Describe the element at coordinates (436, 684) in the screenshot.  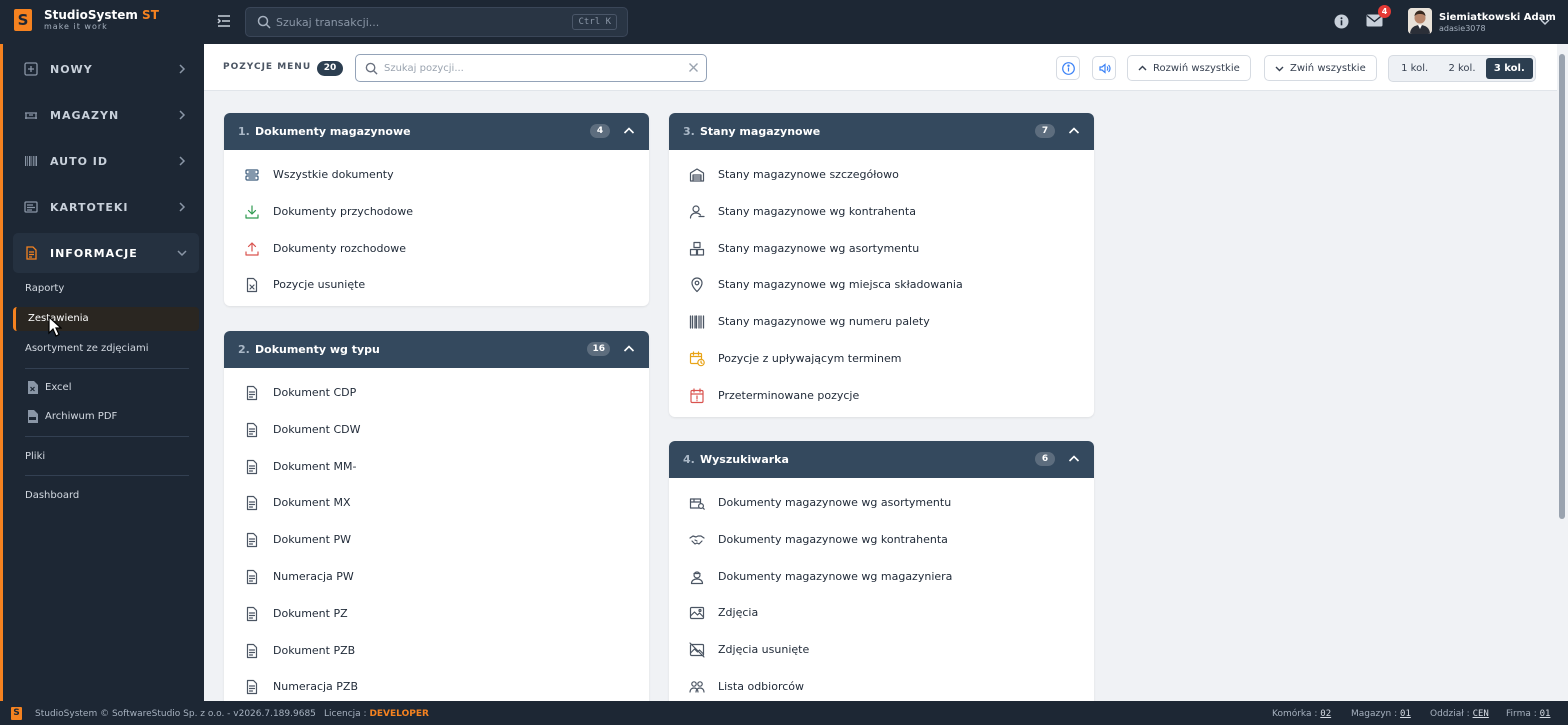
I see `menu-item: Numeracja PZB` at that location.